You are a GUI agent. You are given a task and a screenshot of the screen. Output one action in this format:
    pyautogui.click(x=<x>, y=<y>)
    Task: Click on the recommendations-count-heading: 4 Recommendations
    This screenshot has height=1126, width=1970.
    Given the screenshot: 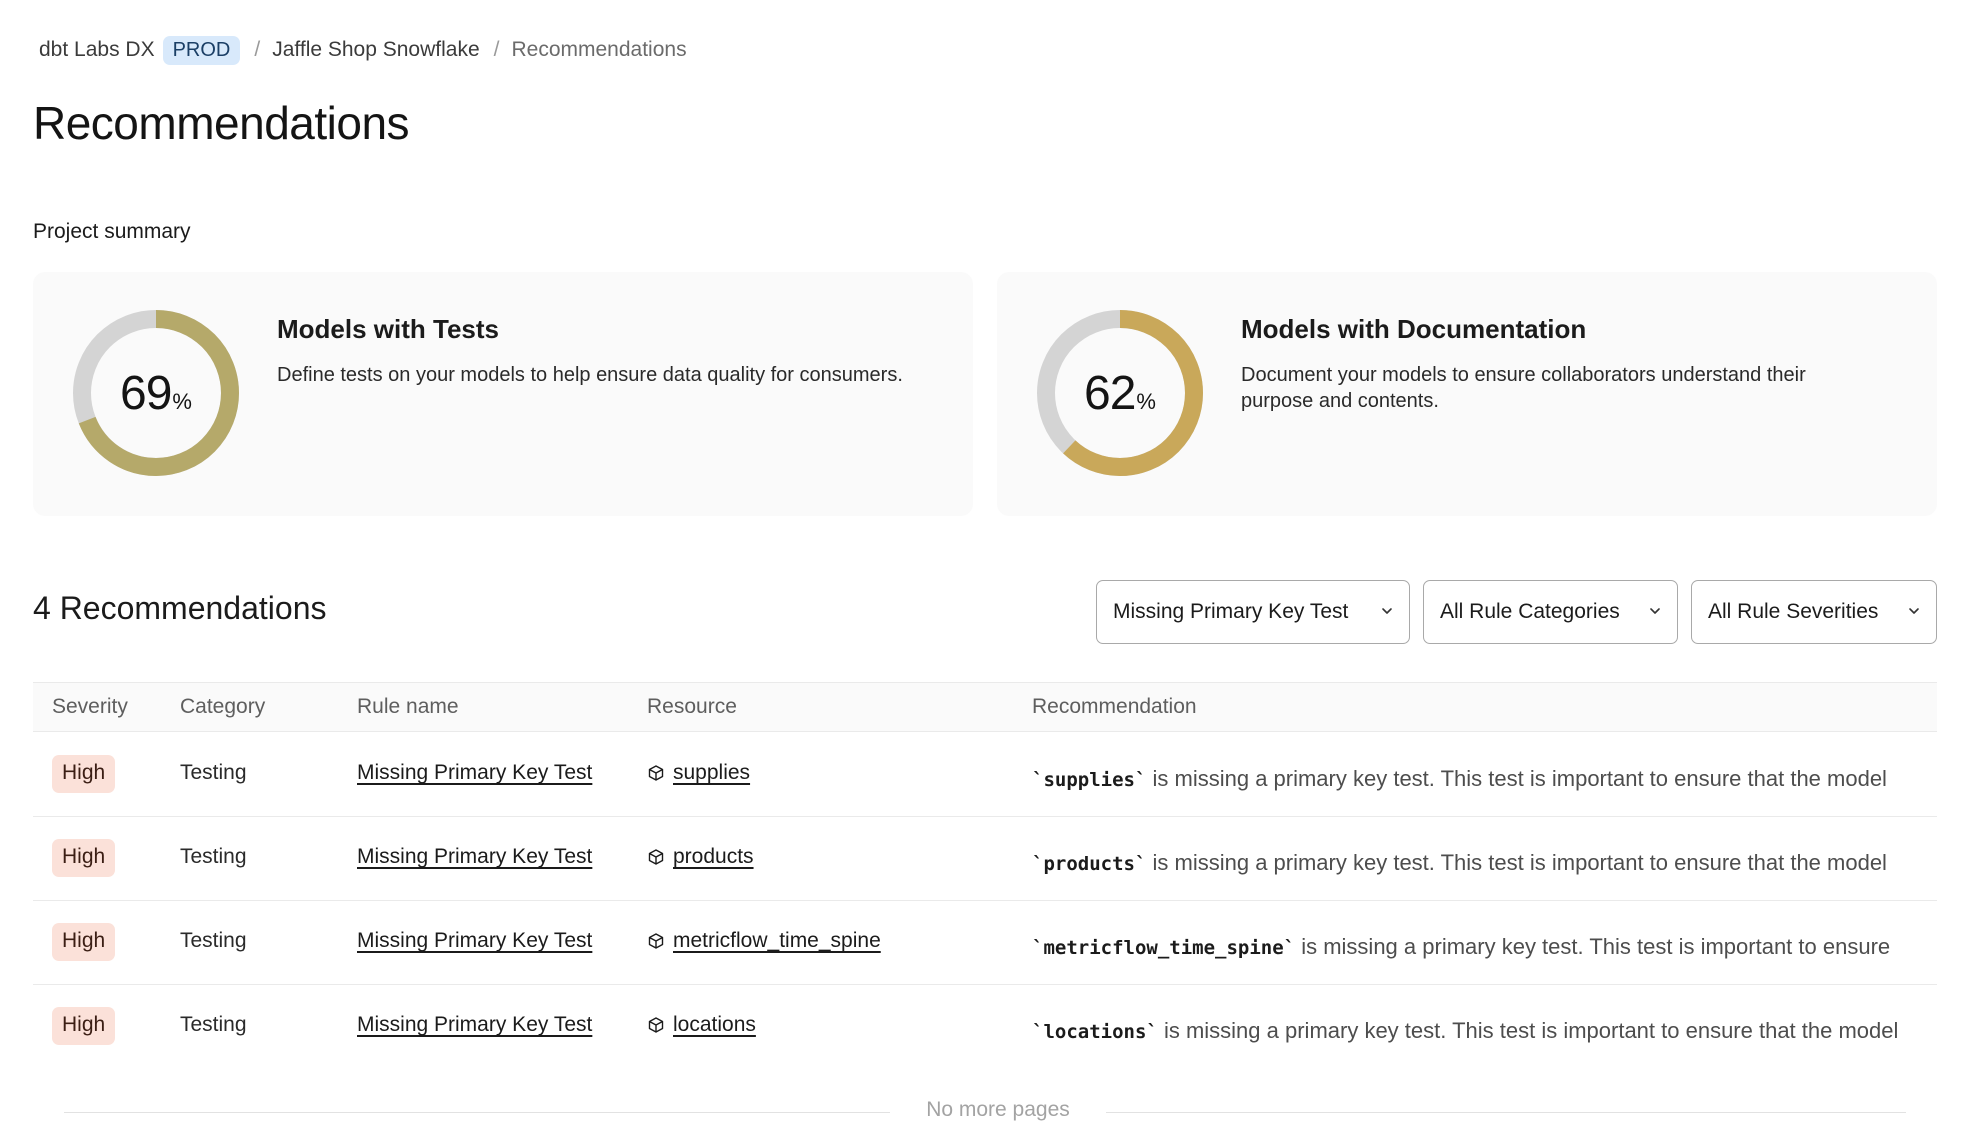 What is the action you would take?
    pyautogui.click(x=180, y=608)
    